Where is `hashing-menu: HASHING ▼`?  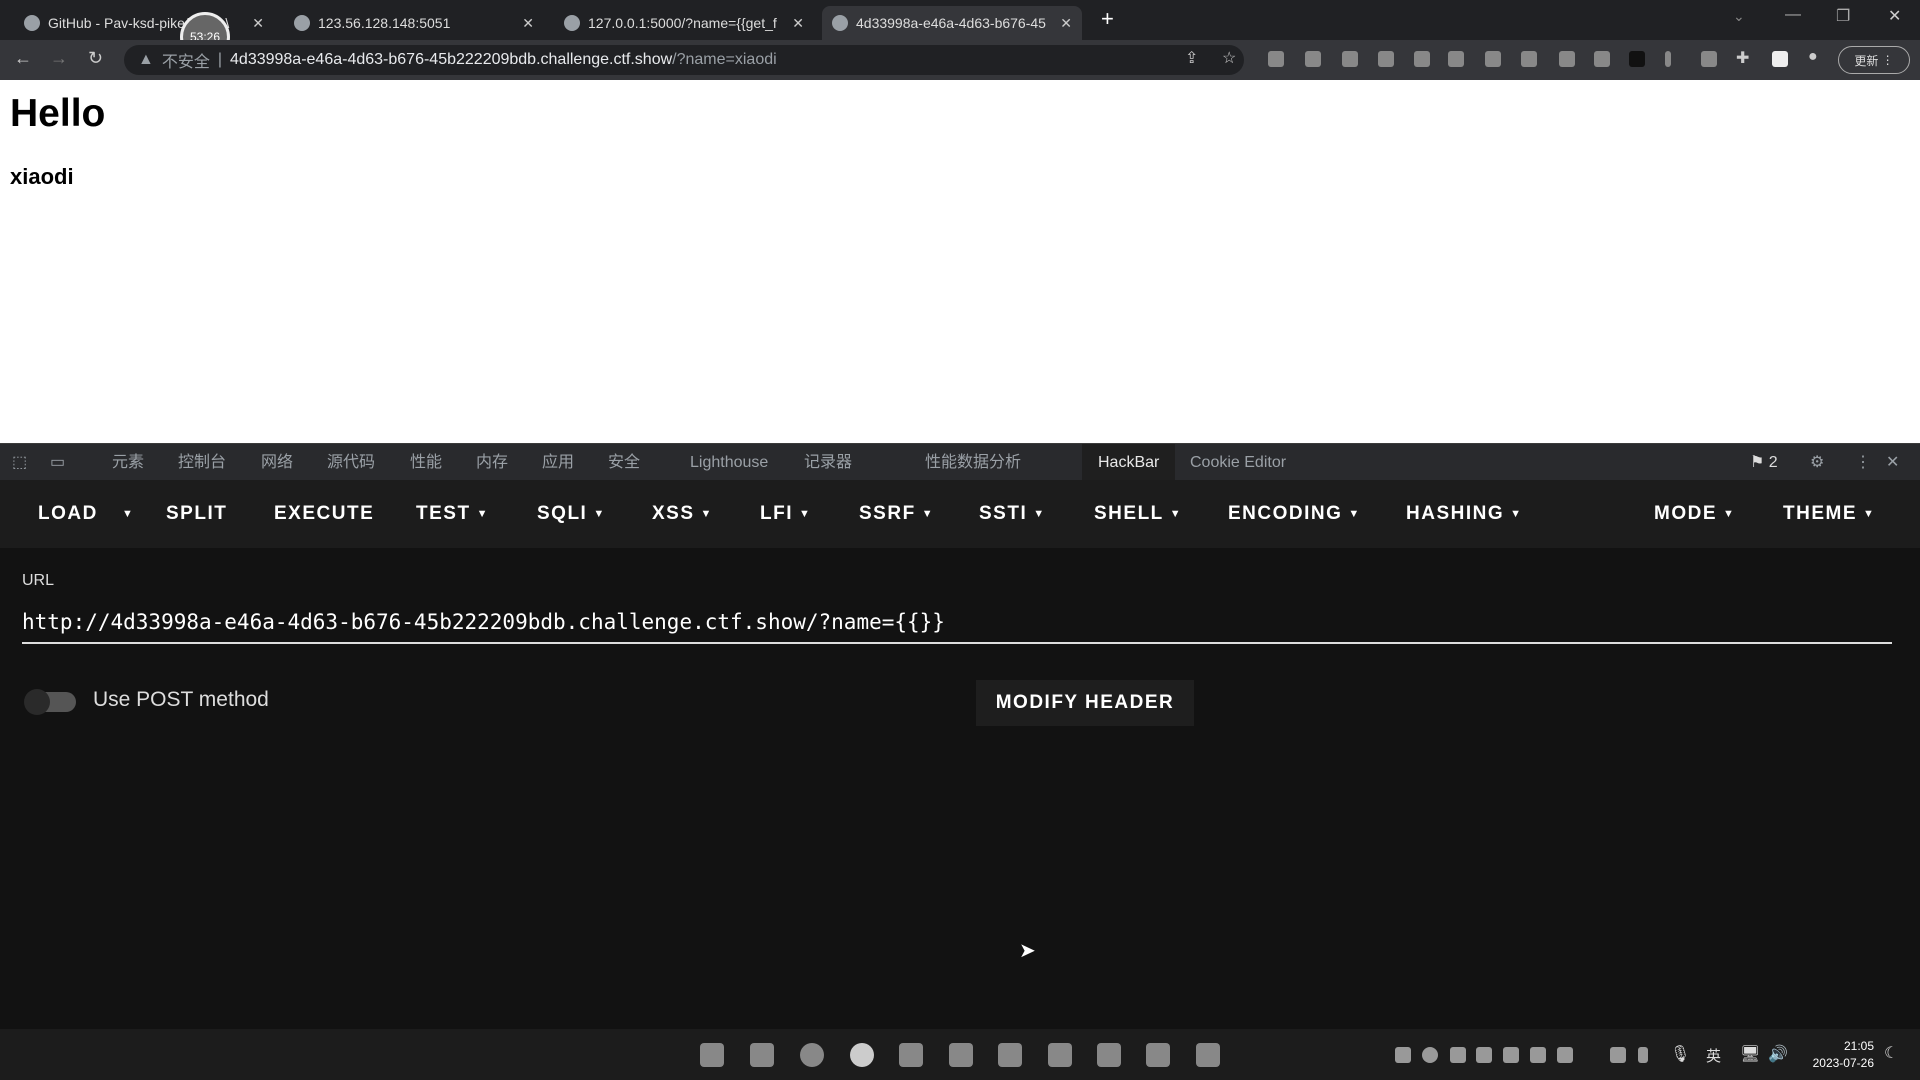 hashing-menu: HASHING ▼ is located at coordinates (1464, 514).